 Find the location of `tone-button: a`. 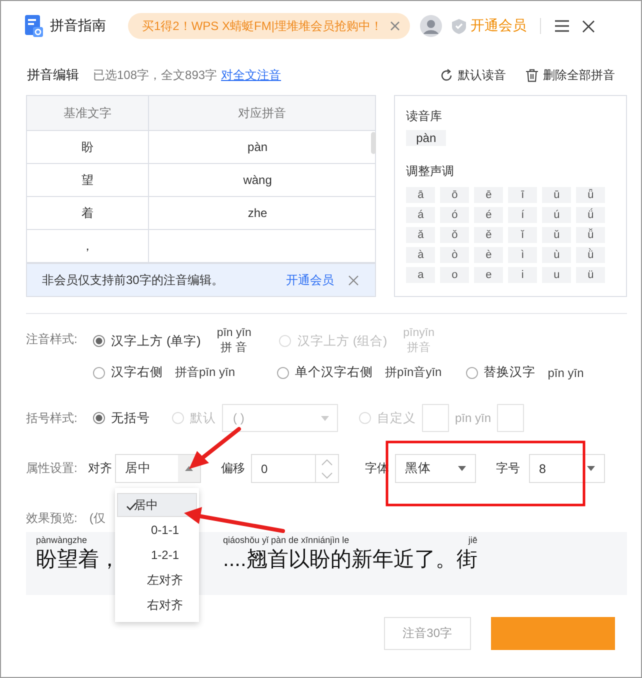

tone-button: a is located at coordinates (421, 275).